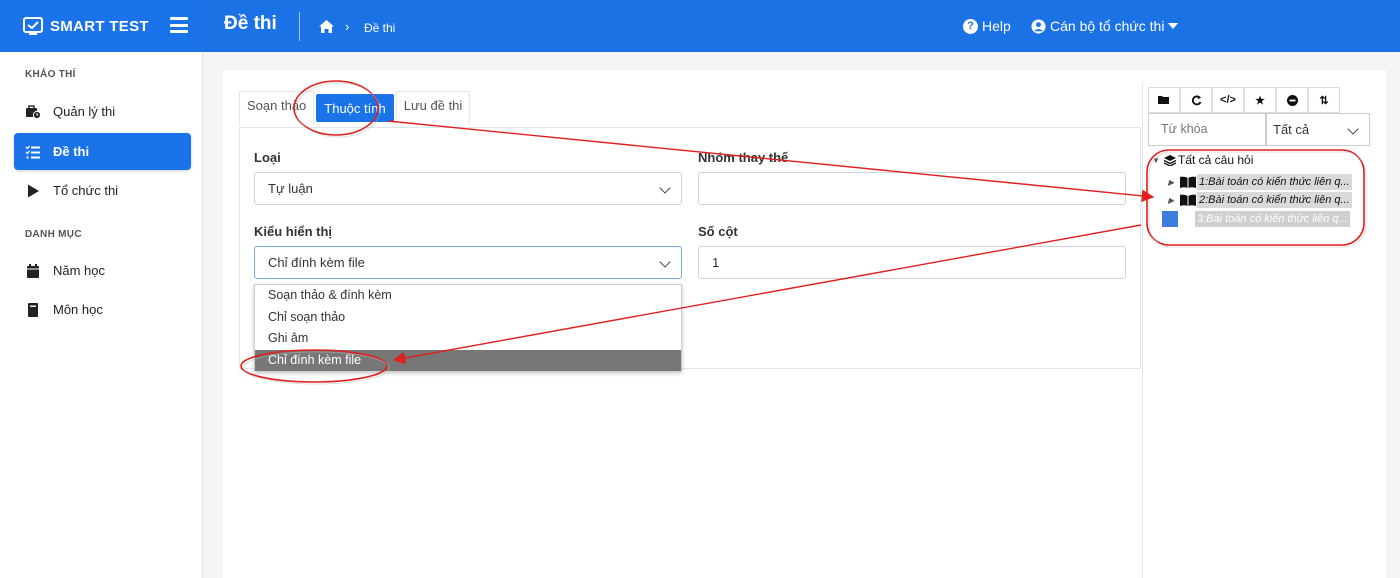  What do you see at coordinates (379, 28) in the screenshot?
I see `breadcrumb-current: Đề thi` at bounding box center [379, 28].